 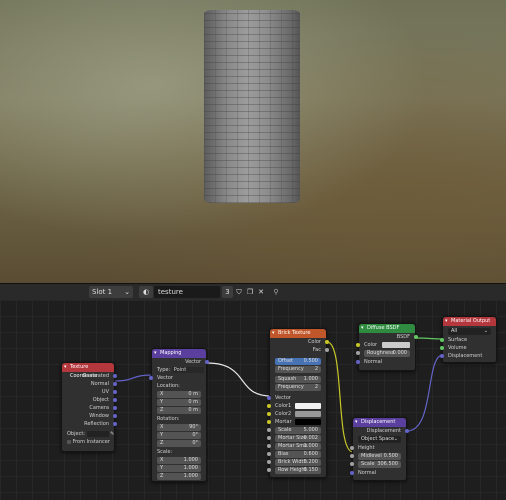 What do you see at coordinates (88, 371) in the screenshot?
I see `node-header: Texture Coordinate` at bounding box center [88, 371].